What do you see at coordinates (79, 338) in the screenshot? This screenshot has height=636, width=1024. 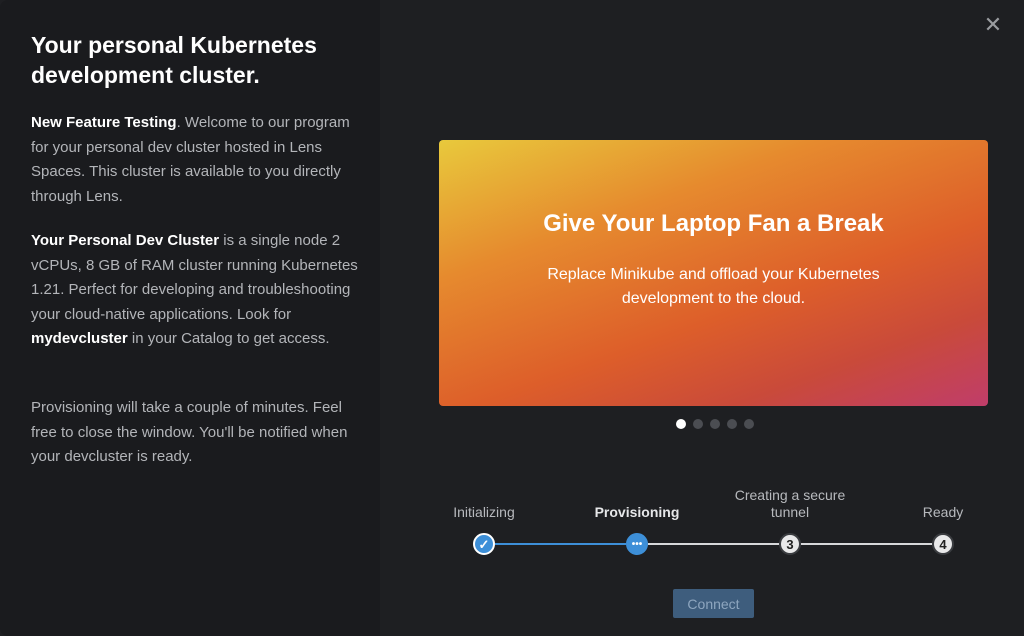 I see `cluster-name: mydevcluster` at bounding box center [79, 338].